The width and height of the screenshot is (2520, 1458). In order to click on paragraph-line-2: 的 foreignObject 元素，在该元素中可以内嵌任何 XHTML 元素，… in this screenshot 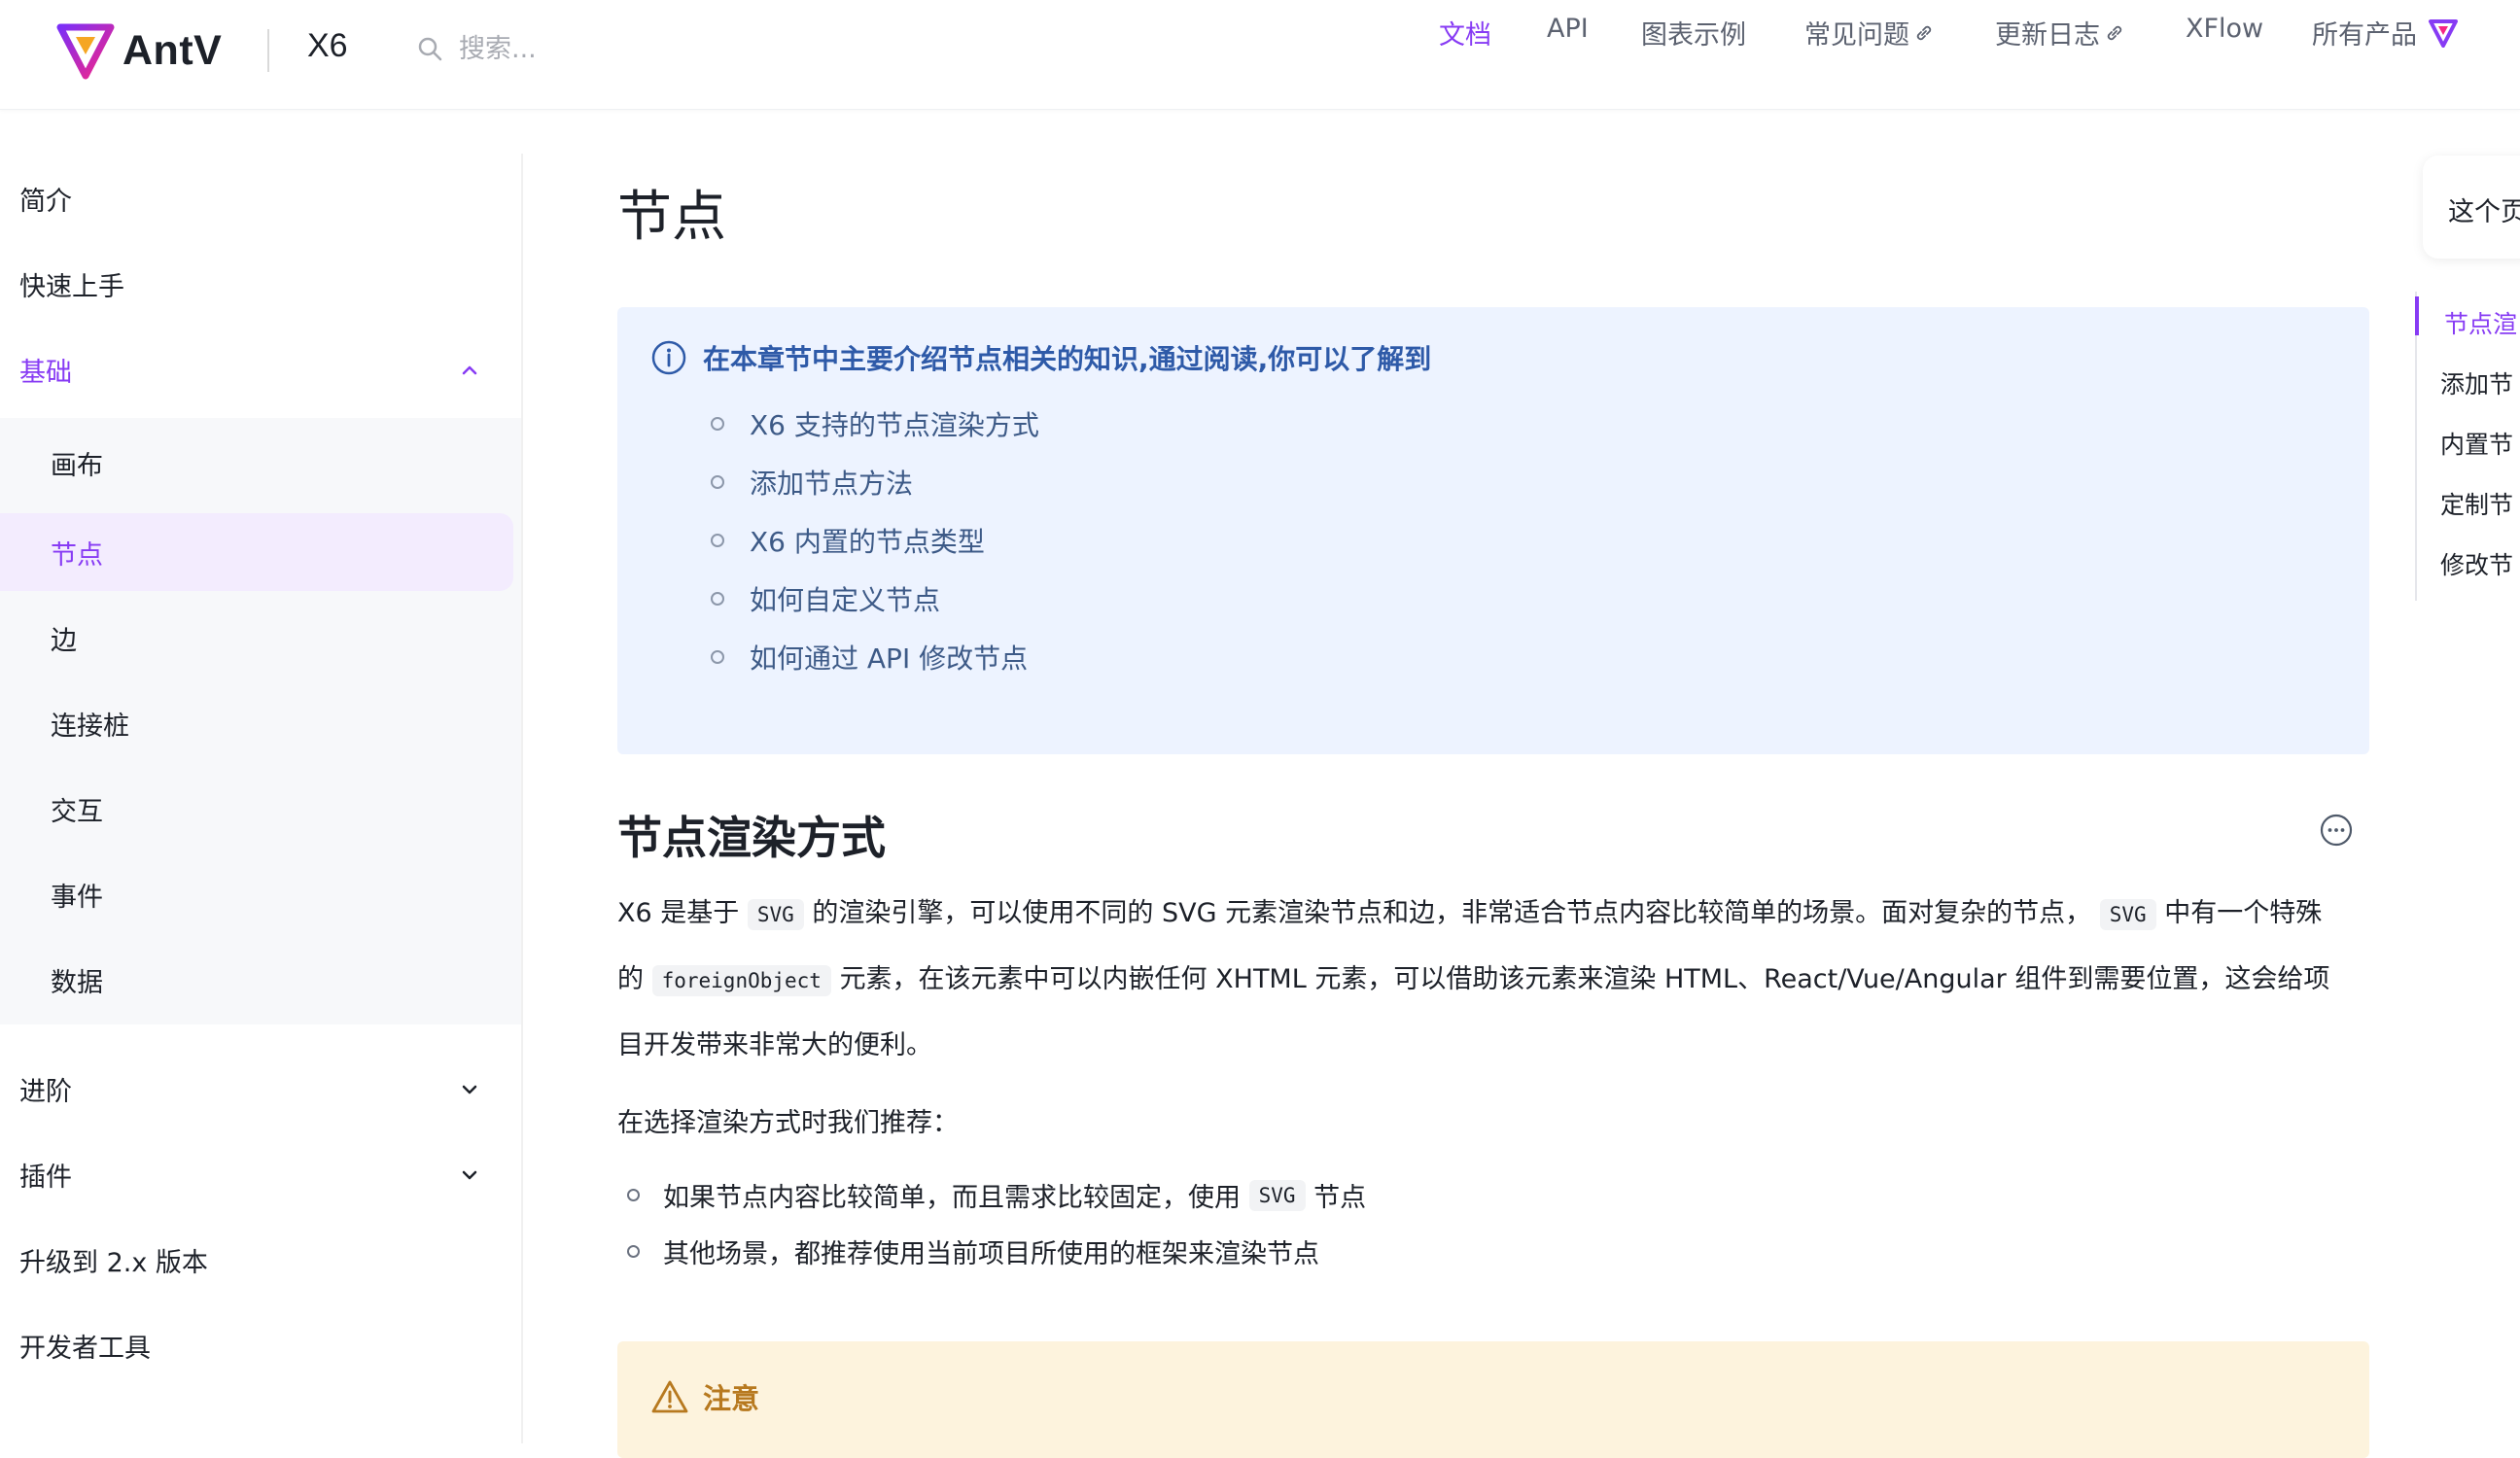, I will do `click(1492, 980)`.